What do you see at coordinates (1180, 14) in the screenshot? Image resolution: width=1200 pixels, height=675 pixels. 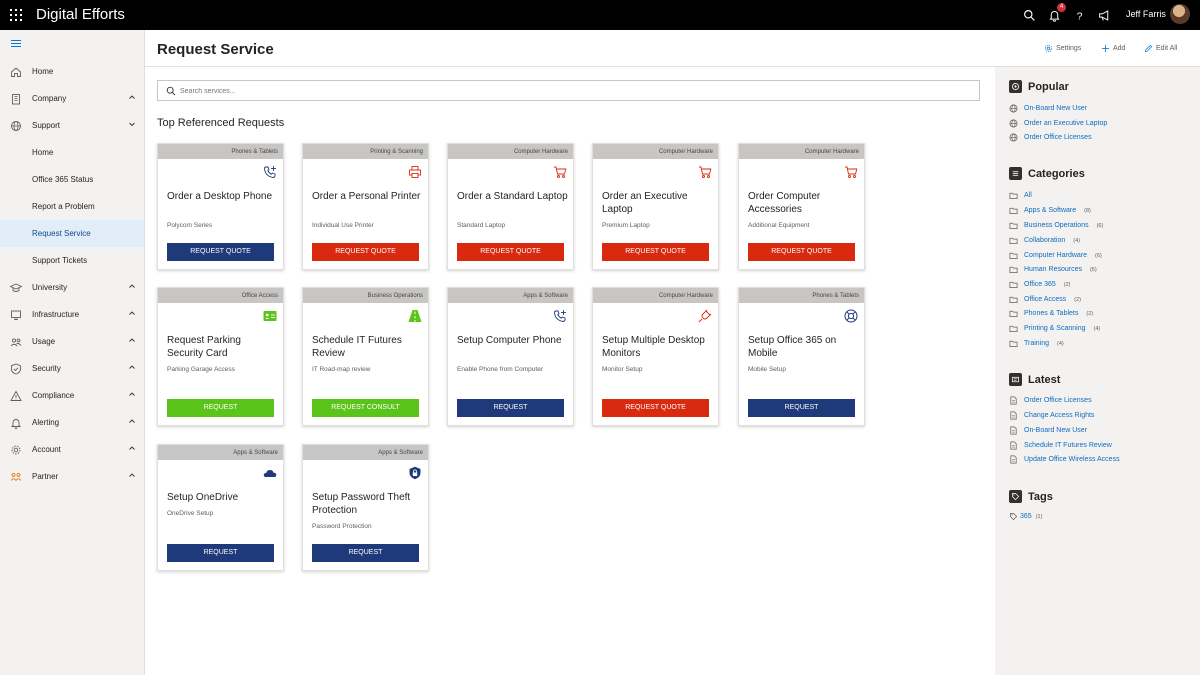 I see `avatar` at bounding box center [1180, 14].